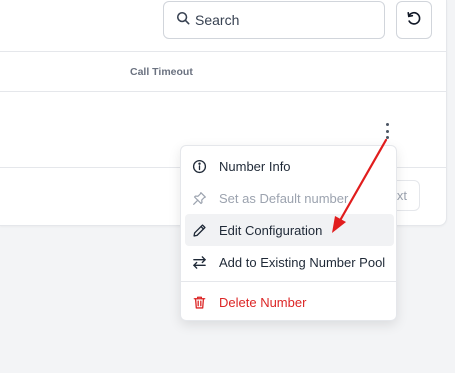 Image resolution: width=455 pixels, height=373 pixels. What do you see at coordinates (161, 72) in the screenshot?
I see `column-header-call-timeout: Call Timeout` at bounding box center [161, 72].